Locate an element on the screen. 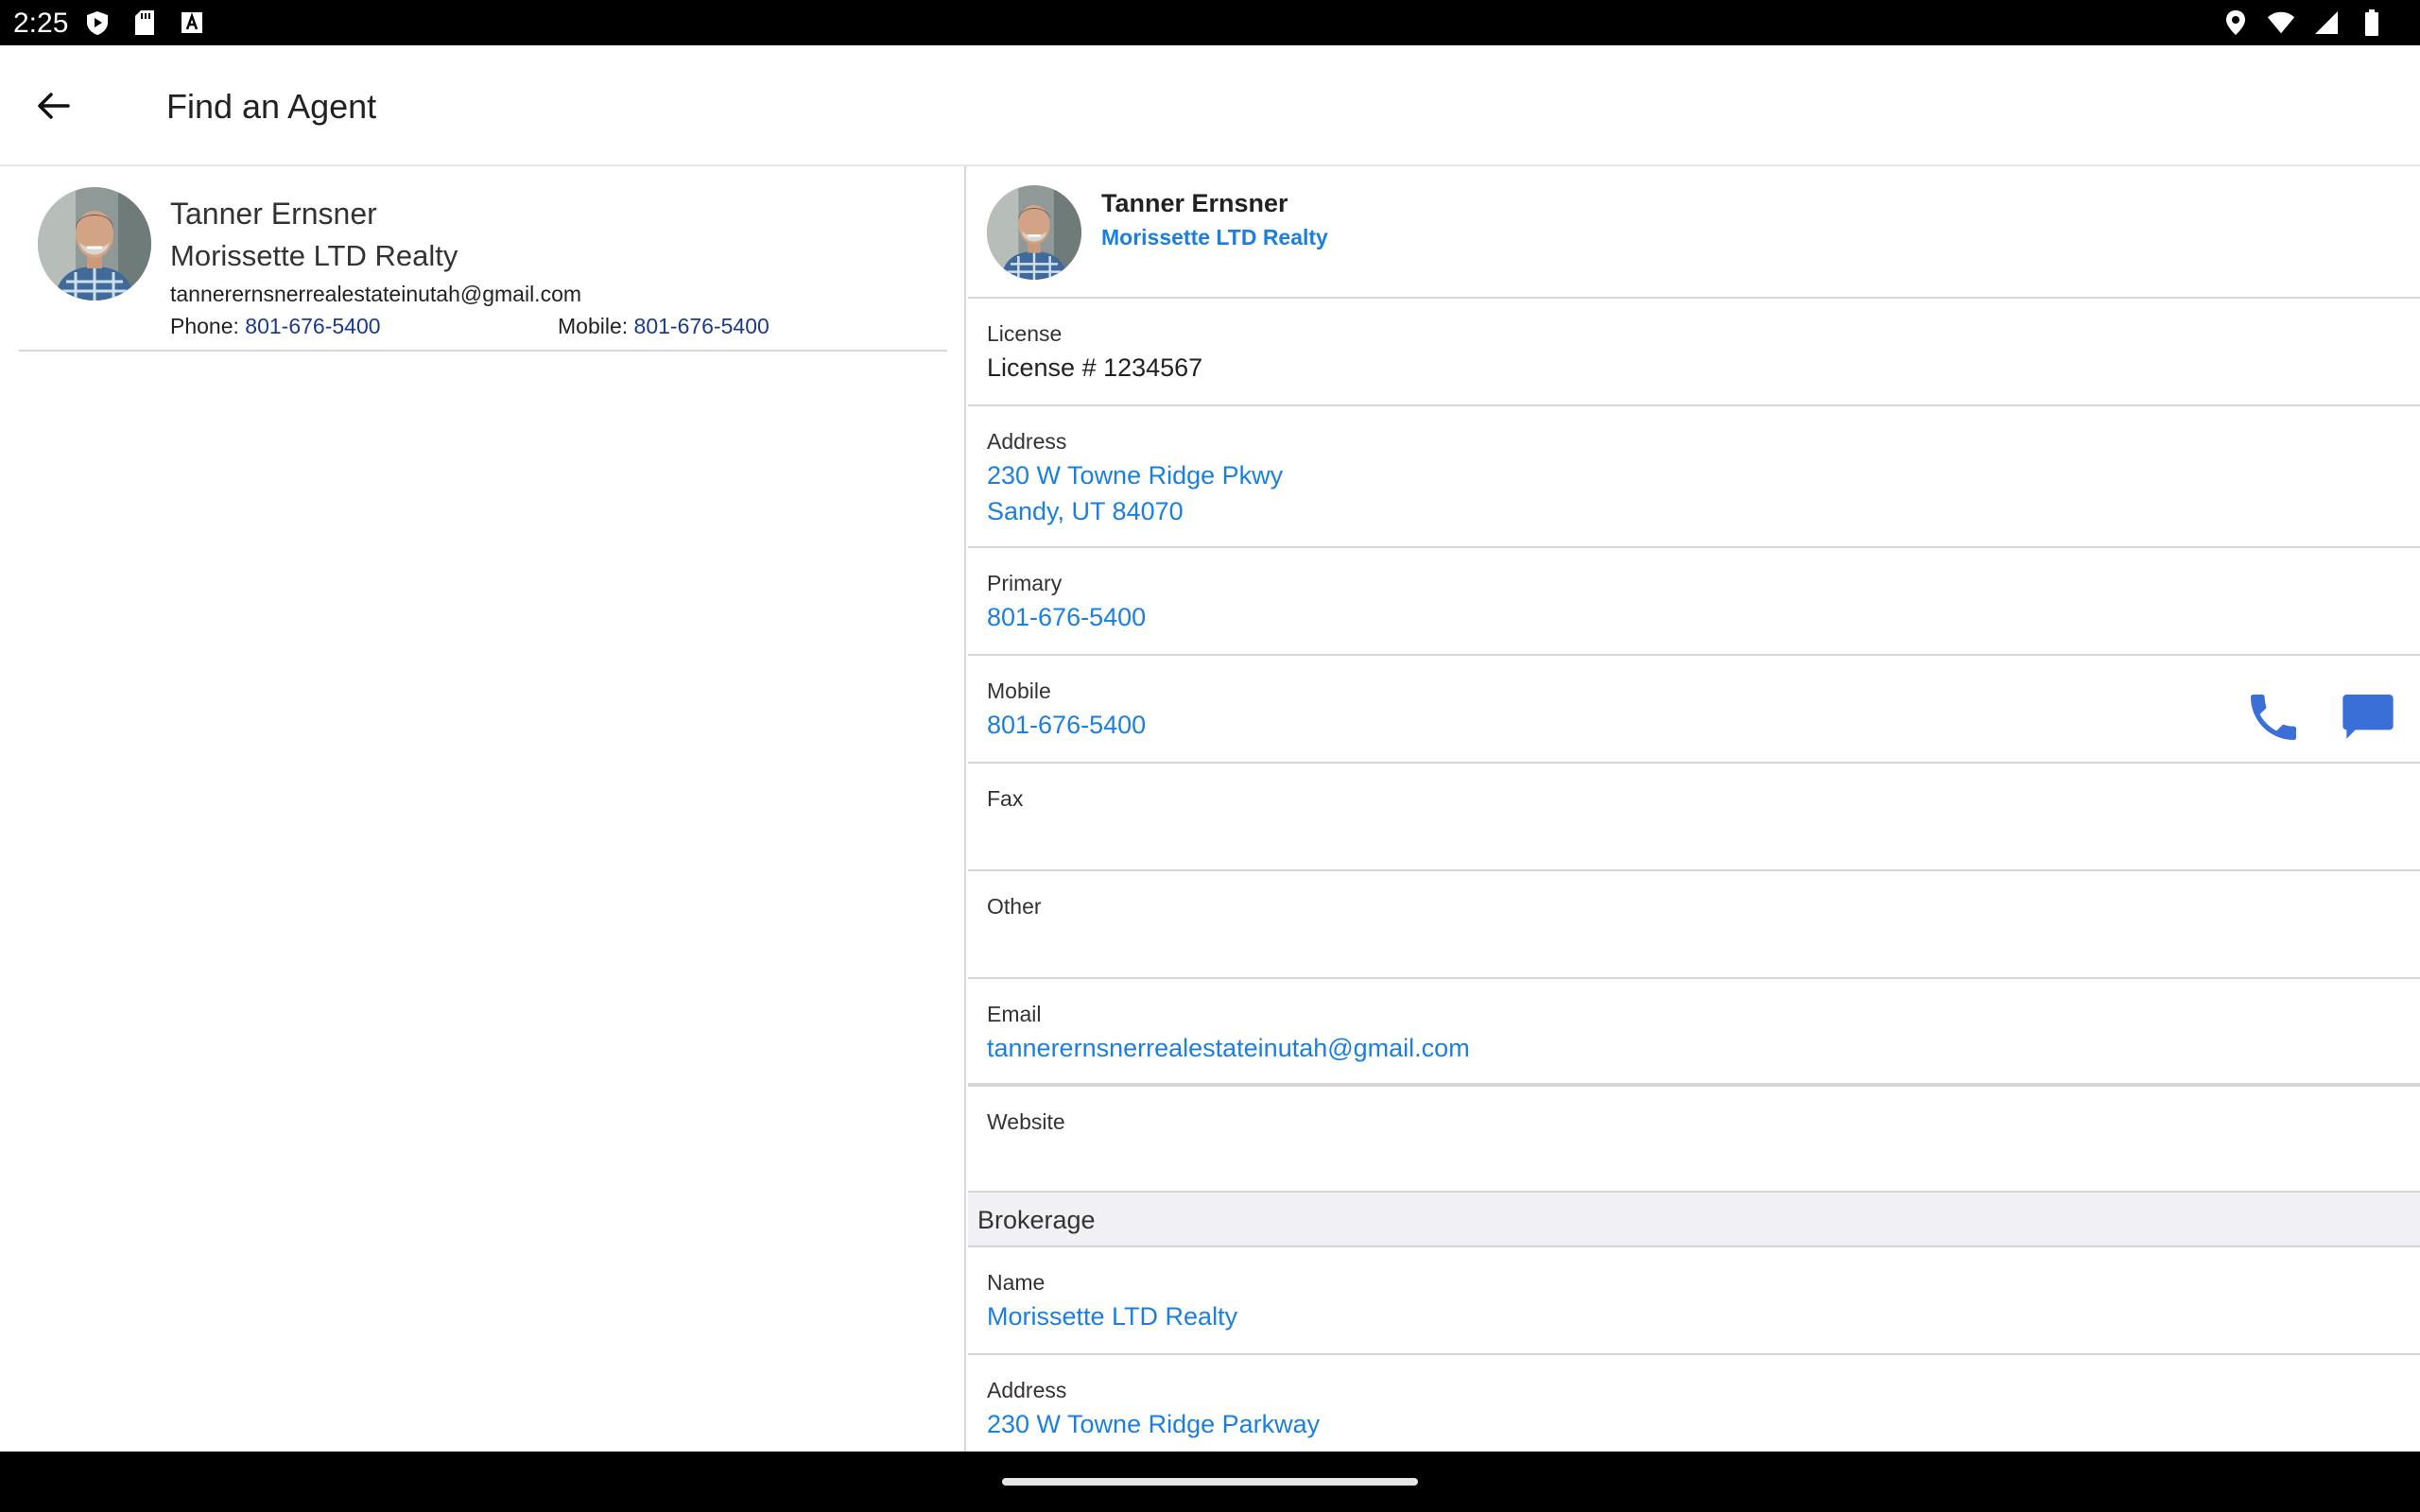 This screenshot has width=2420, height=1512. play-protect-icon is located at coordinates (97, 23).